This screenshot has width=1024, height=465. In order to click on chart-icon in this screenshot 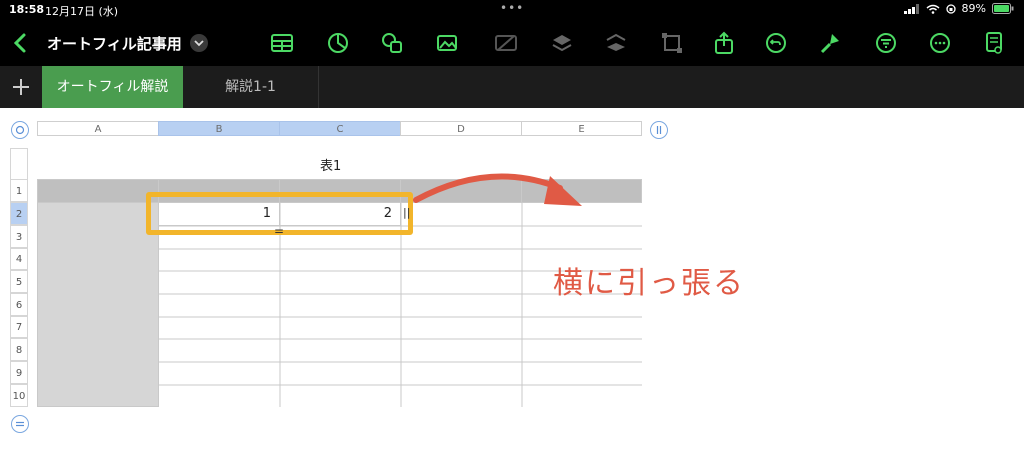, I will do `click(338, 43)`.